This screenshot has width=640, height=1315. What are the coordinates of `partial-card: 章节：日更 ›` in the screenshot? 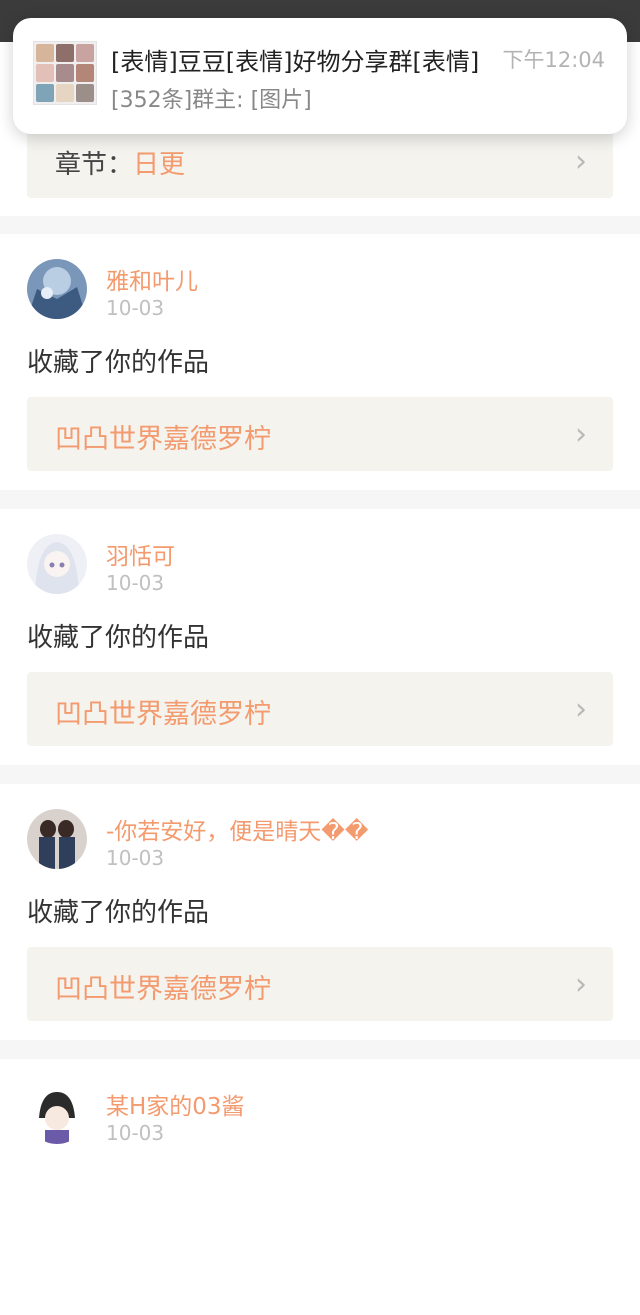 It's located at (320, 170).